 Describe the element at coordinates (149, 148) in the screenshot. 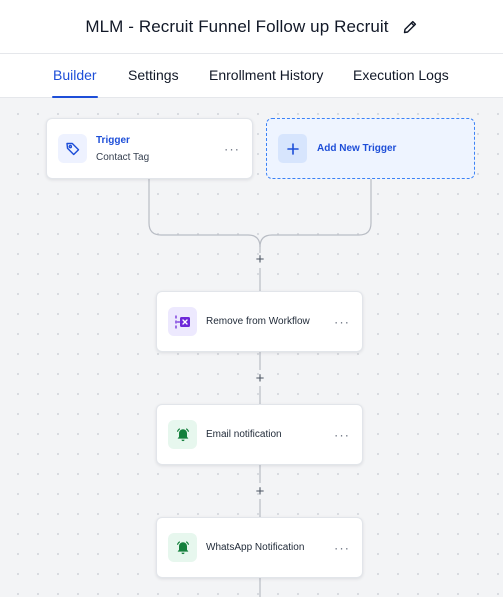

I see `trigger-card: Trigger Contact Tag ···` at that location.